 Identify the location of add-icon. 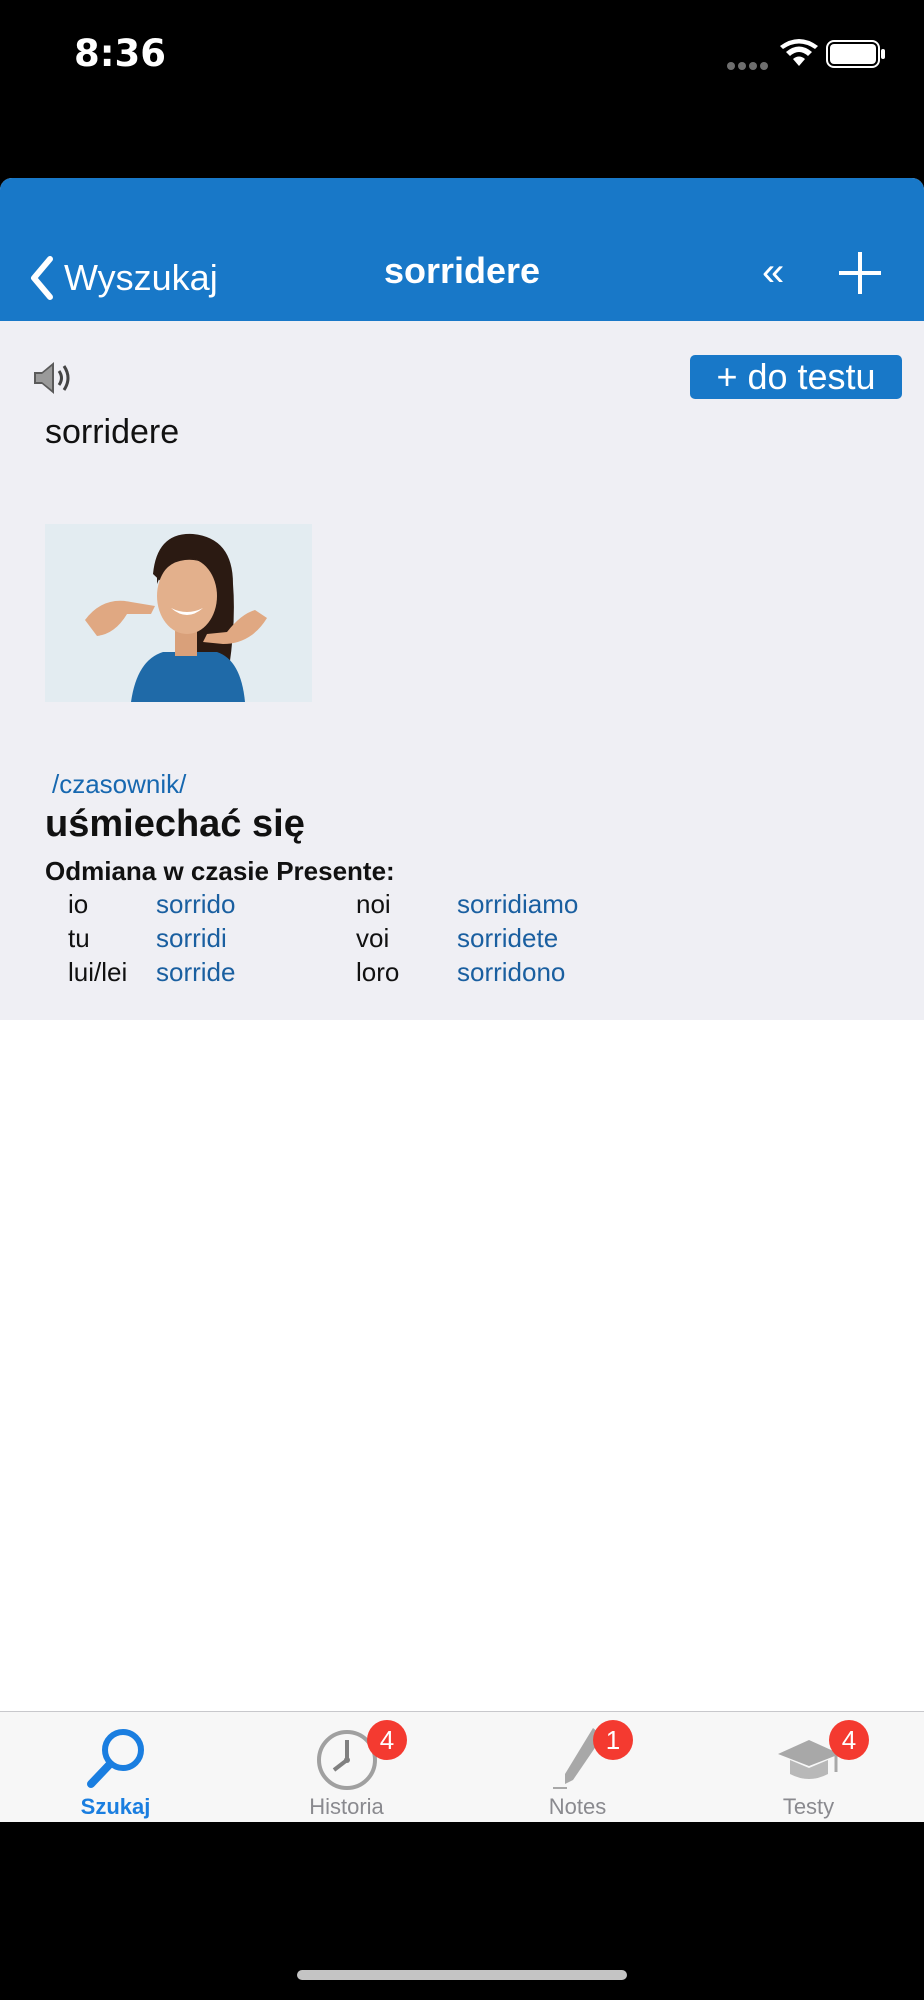
(860, 273).